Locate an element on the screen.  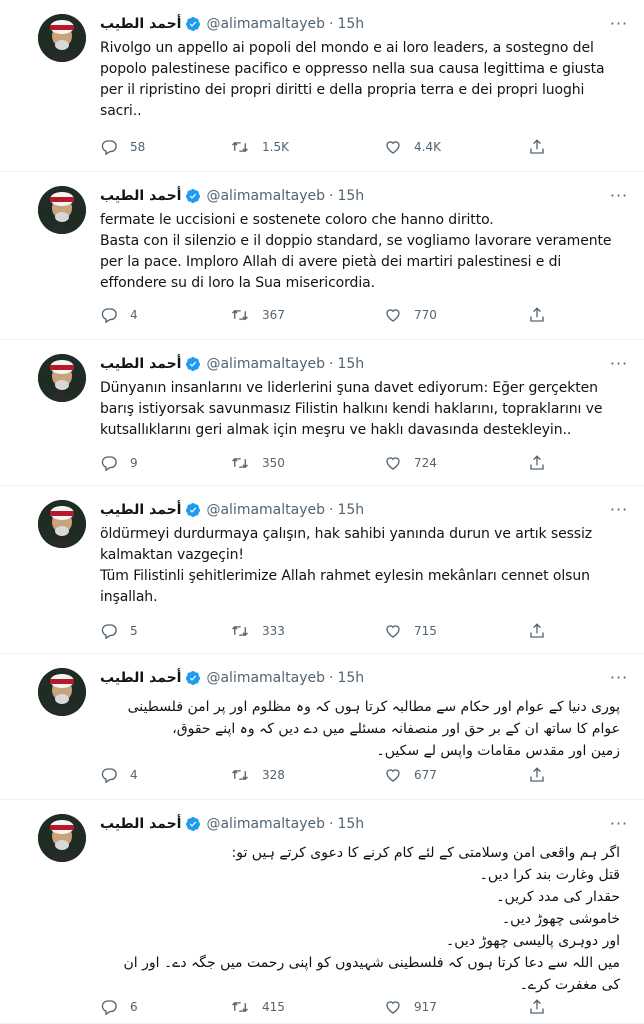
retweet-button: 333 is located at coordinates (257, 631).